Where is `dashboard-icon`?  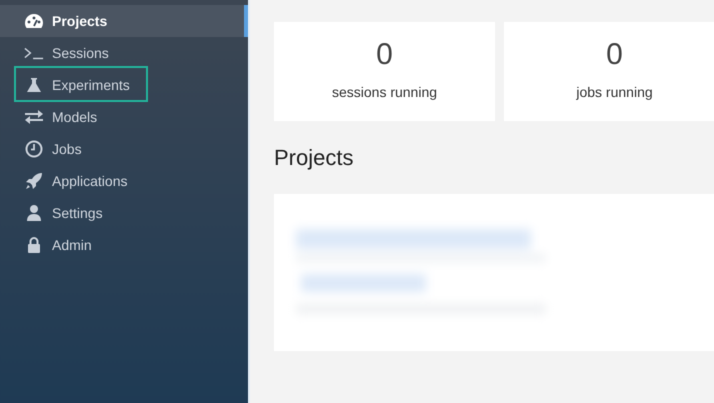 dashboard-icon is located at coordinates (34, 21).